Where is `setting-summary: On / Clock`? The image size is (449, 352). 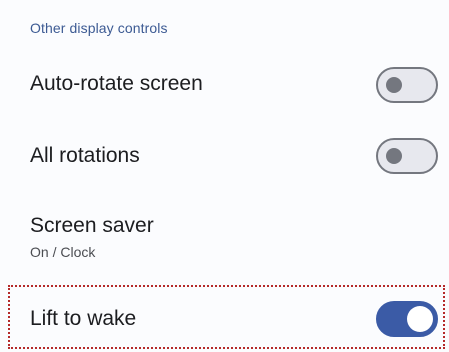
setting-summary: On / Clock is located at coordinates (63, 252).